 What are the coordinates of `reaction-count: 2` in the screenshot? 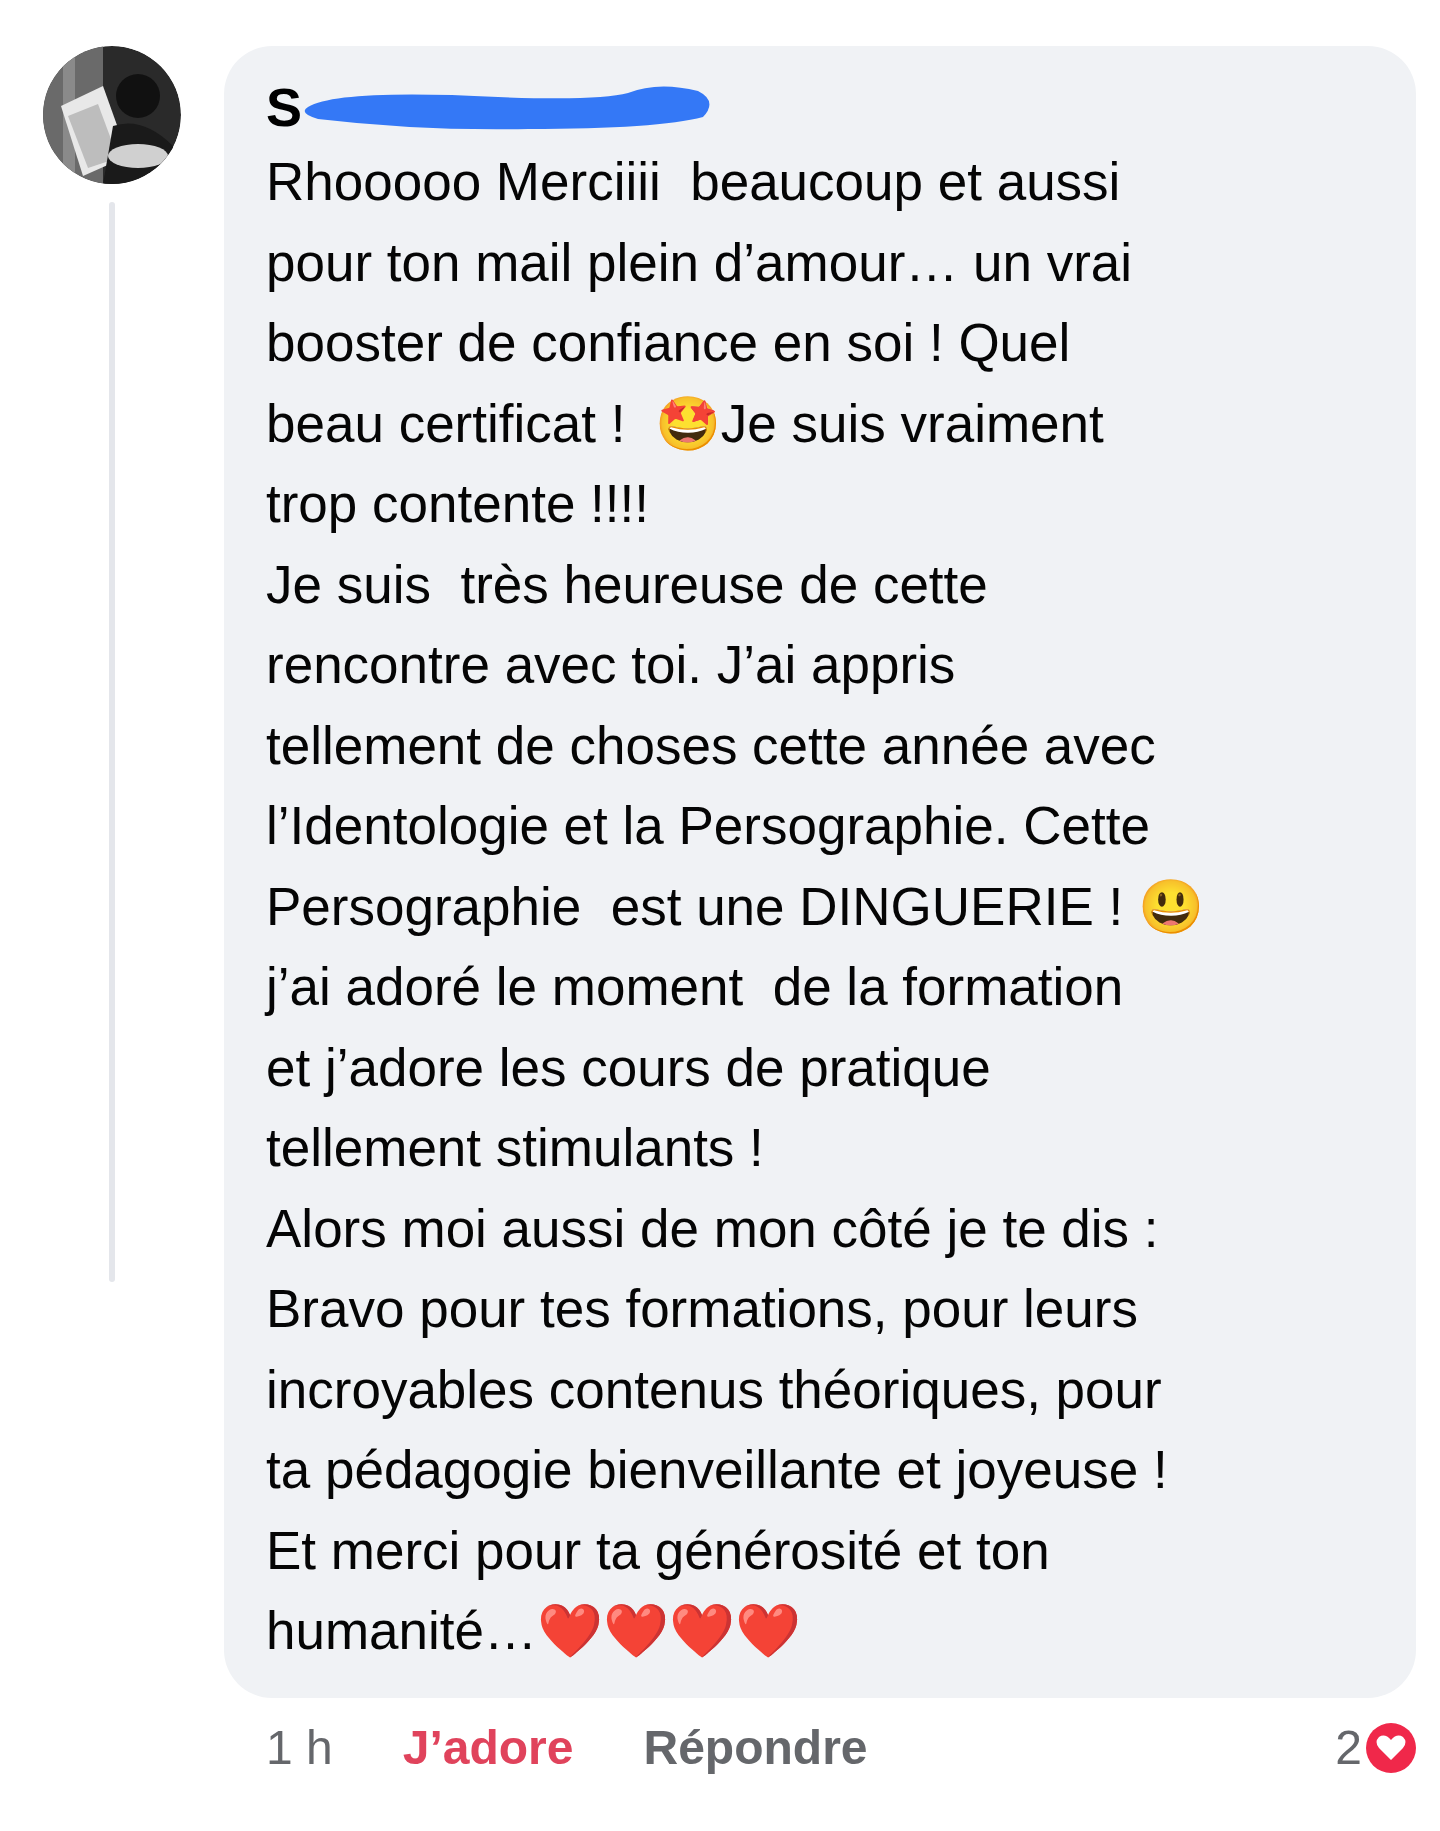 It's located at (1348, 1747).